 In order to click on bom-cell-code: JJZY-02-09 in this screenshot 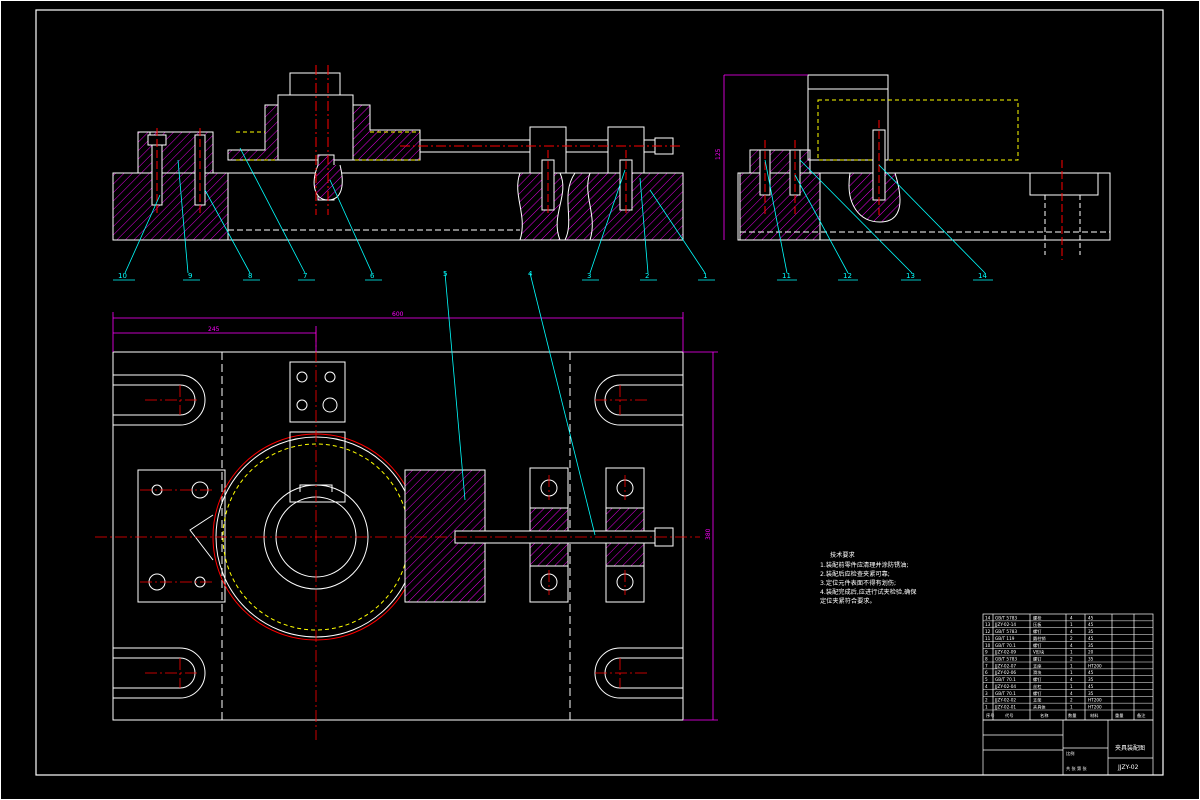, I will do `click(1005, 652)`.